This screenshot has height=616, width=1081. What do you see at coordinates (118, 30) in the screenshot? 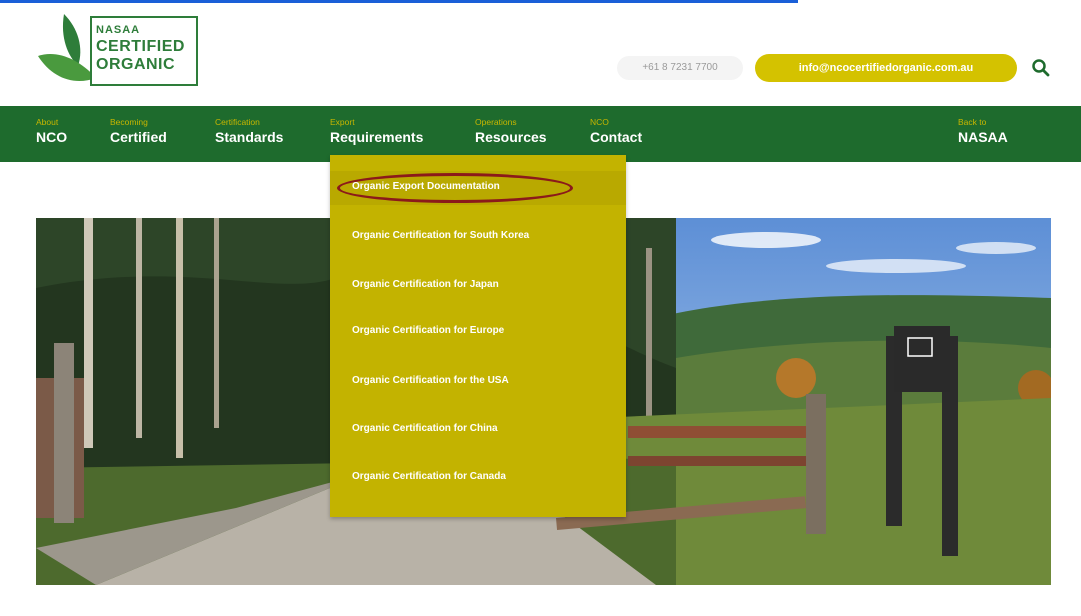
I see `logo-text-nasaa: NASAA` at bounding box center [118, 30].